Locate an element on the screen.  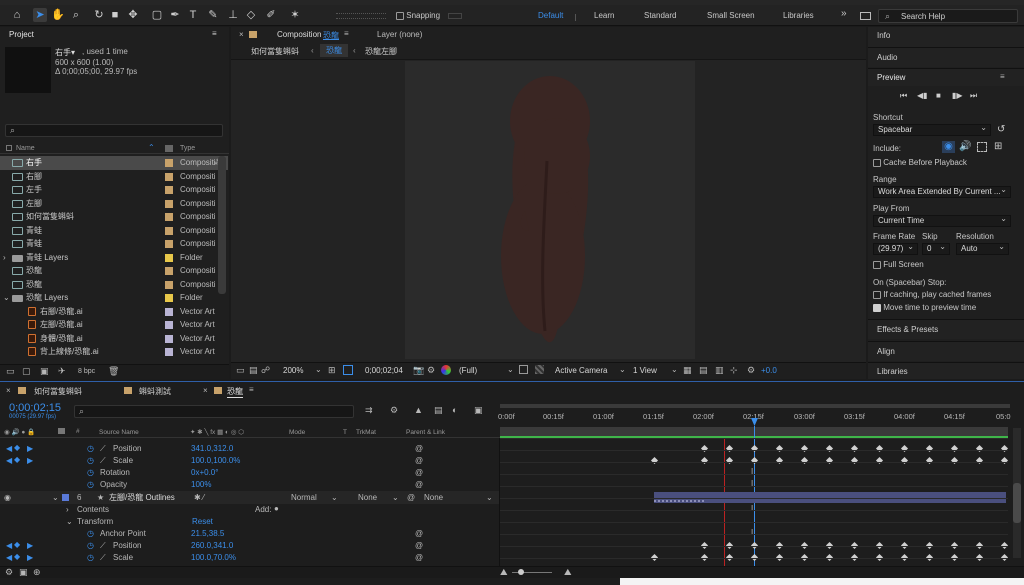
full-screen-checkbox is located at coordinates (877, 264).